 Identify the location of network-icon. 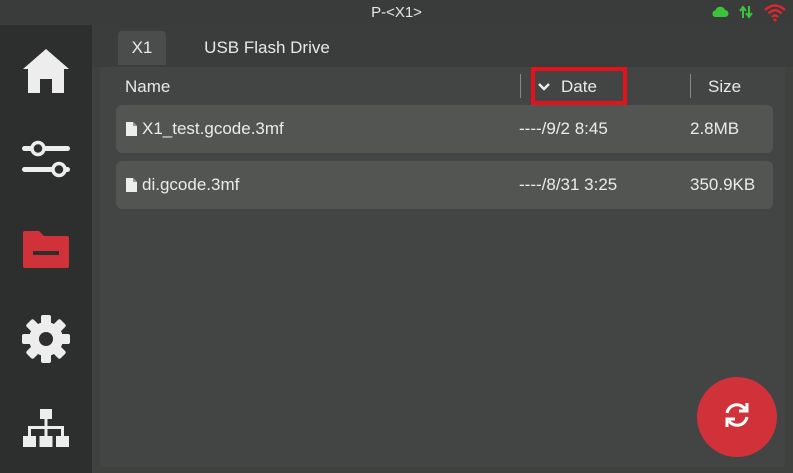
(46, 431).